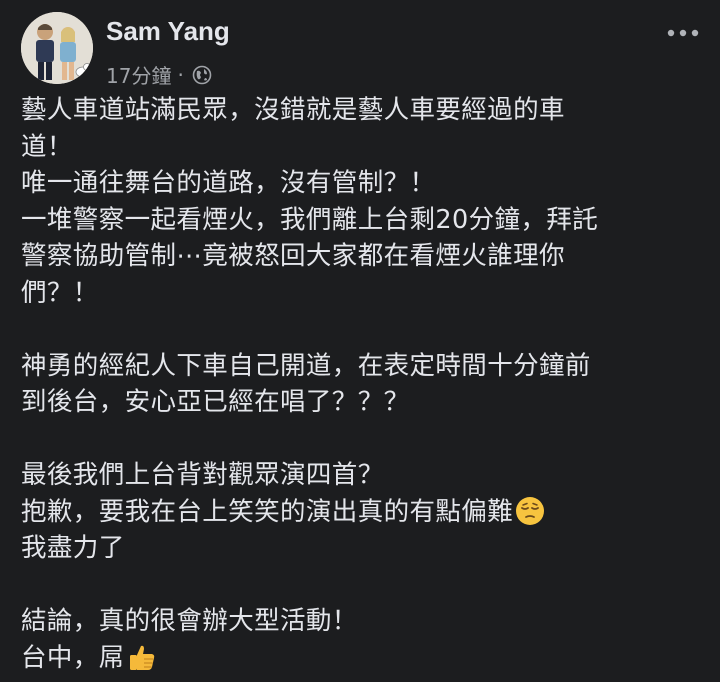  I want to click on post-text-line: 藝人車道站滿民眾，沒錯就是藝人車要經過的車, so click(293, 110).